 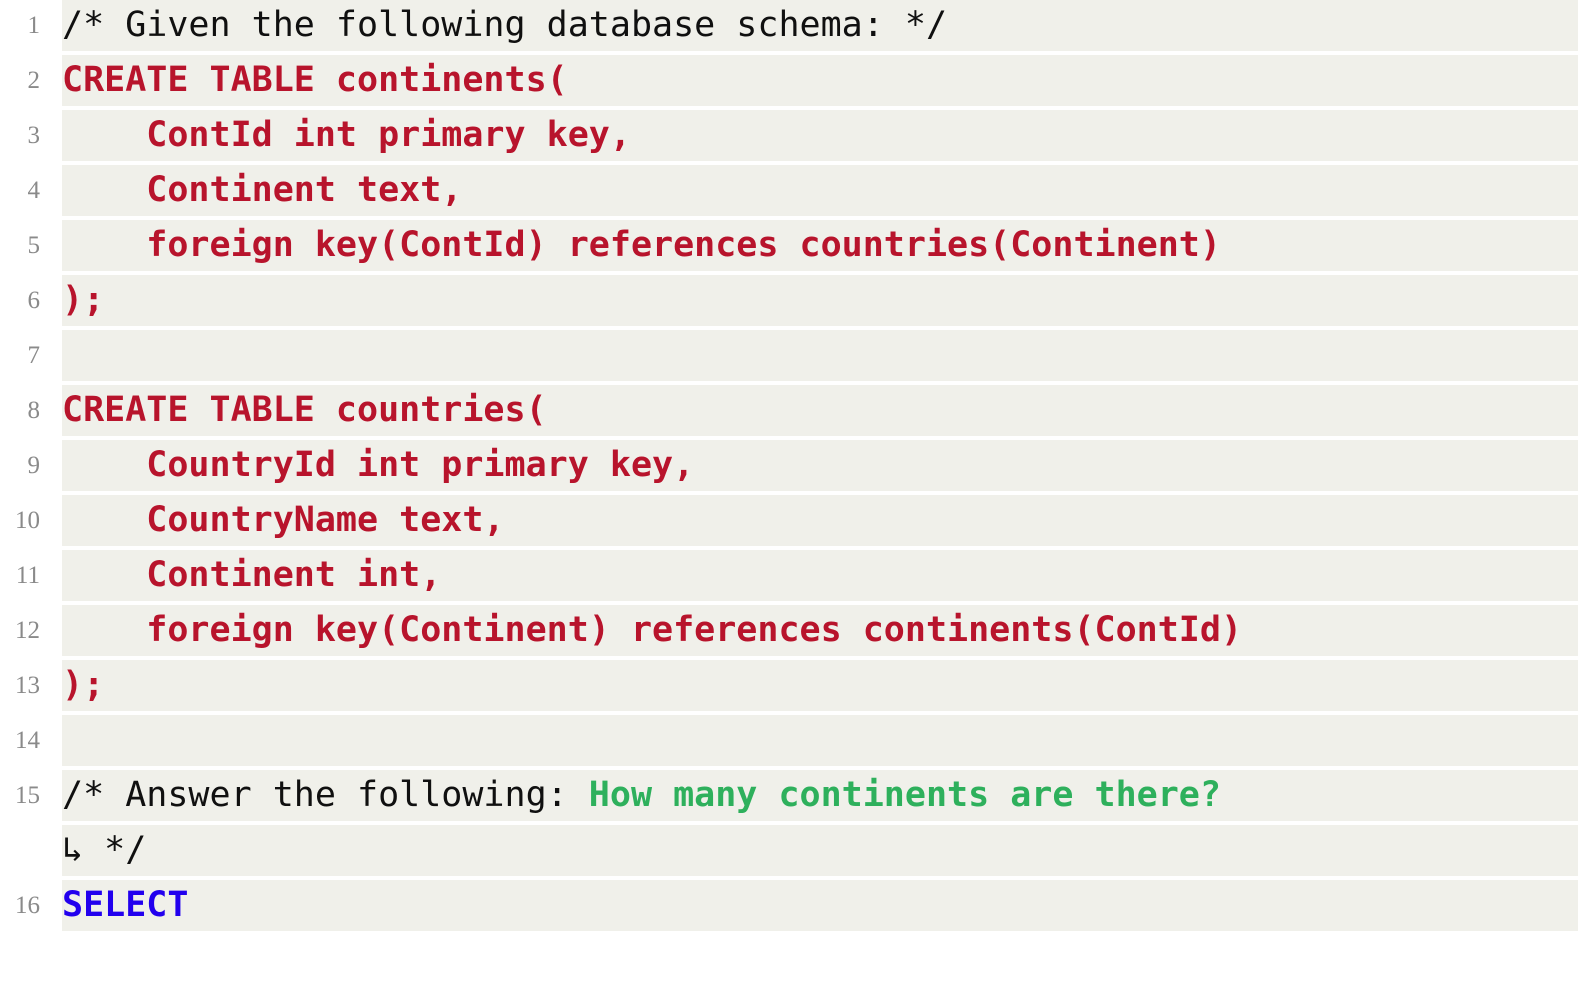 What do you see at coordinates (262, 190) in the screenshot?
I see `token-keyword: Continent text,` at bounding box center [262, 190].